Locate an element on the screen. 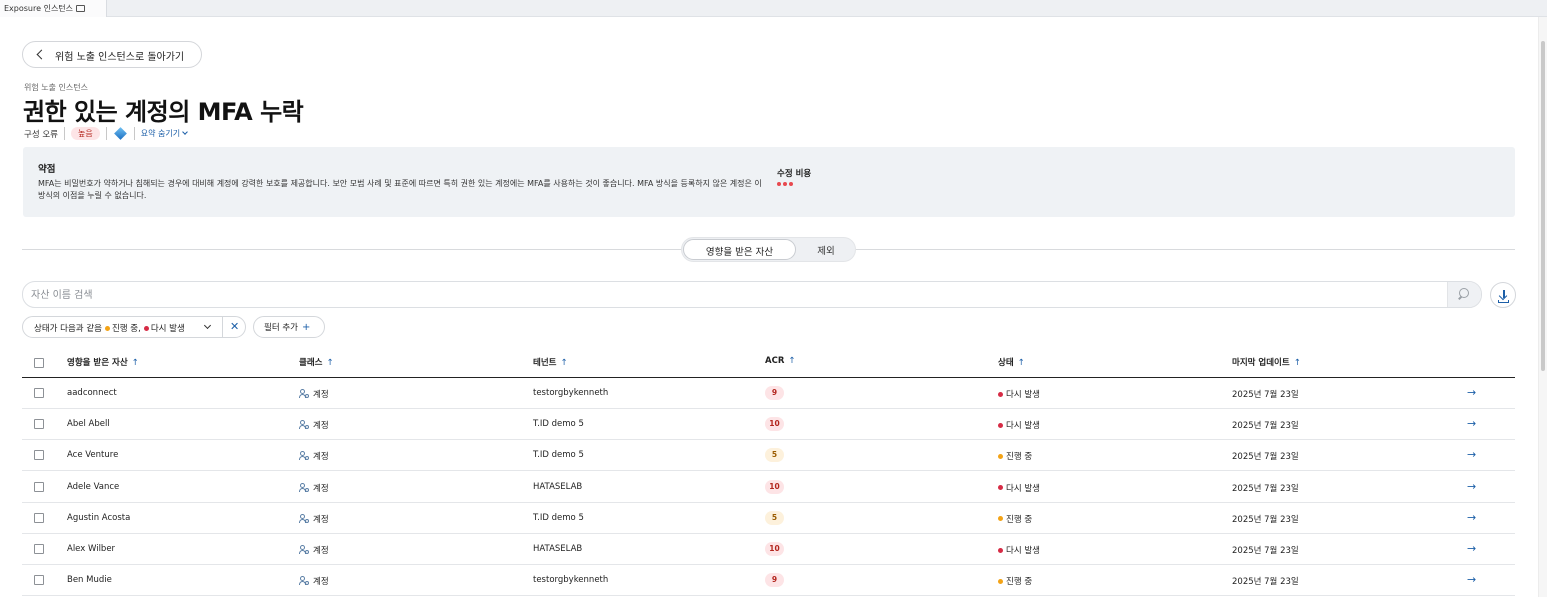  acr-badge: 9 is located at coordinates (774, 580).